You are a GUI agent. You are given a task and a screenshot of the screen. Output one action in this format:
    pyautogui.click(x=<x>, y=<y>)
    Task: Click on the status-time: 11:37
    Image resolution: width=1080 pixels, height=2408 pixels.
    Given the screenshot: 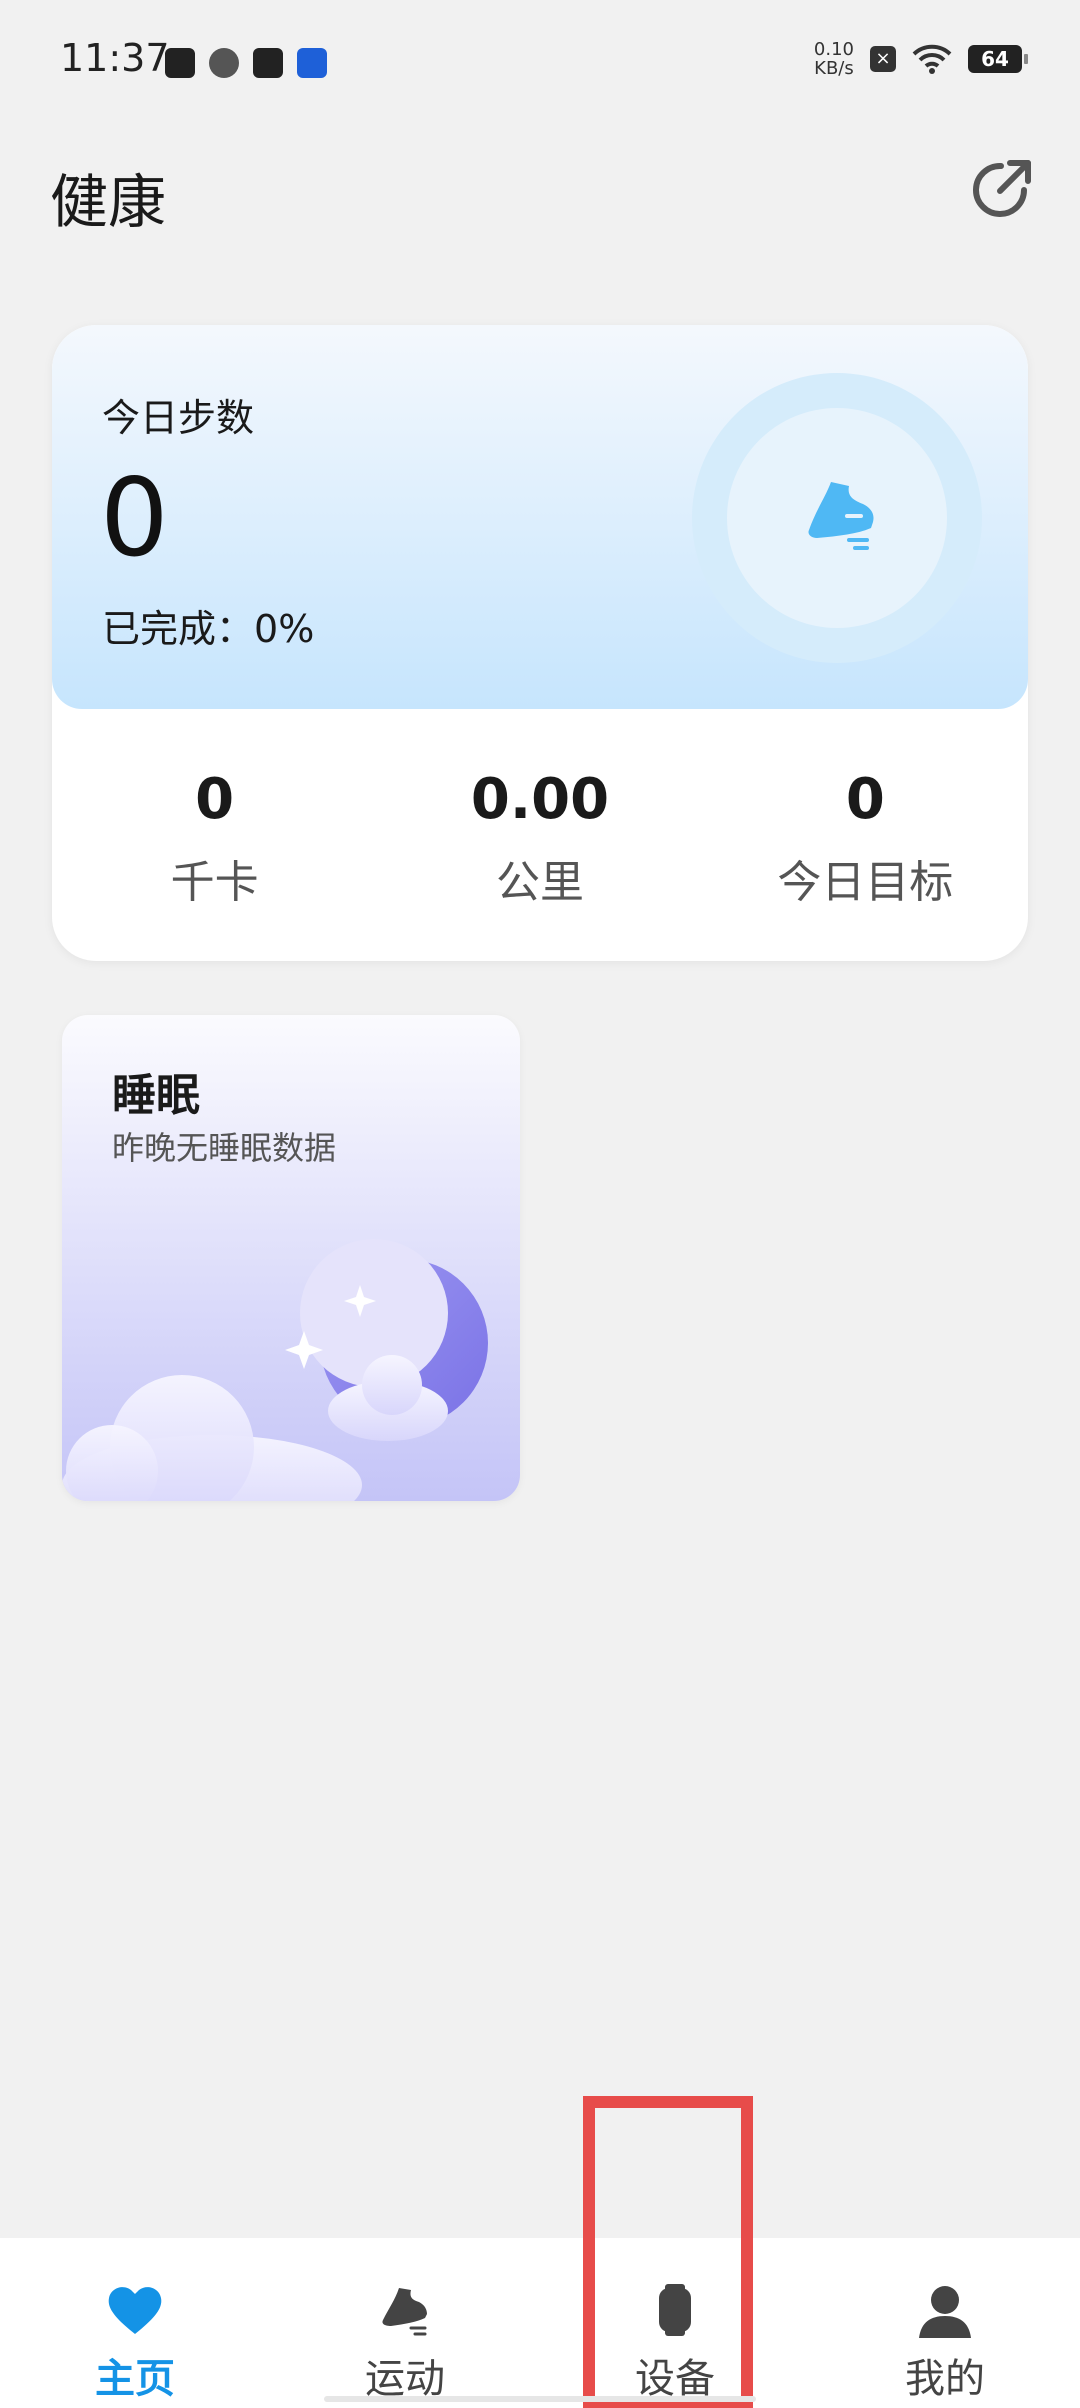 What is the action you would take?
    pyautogui.click(x=115, y=58)
    